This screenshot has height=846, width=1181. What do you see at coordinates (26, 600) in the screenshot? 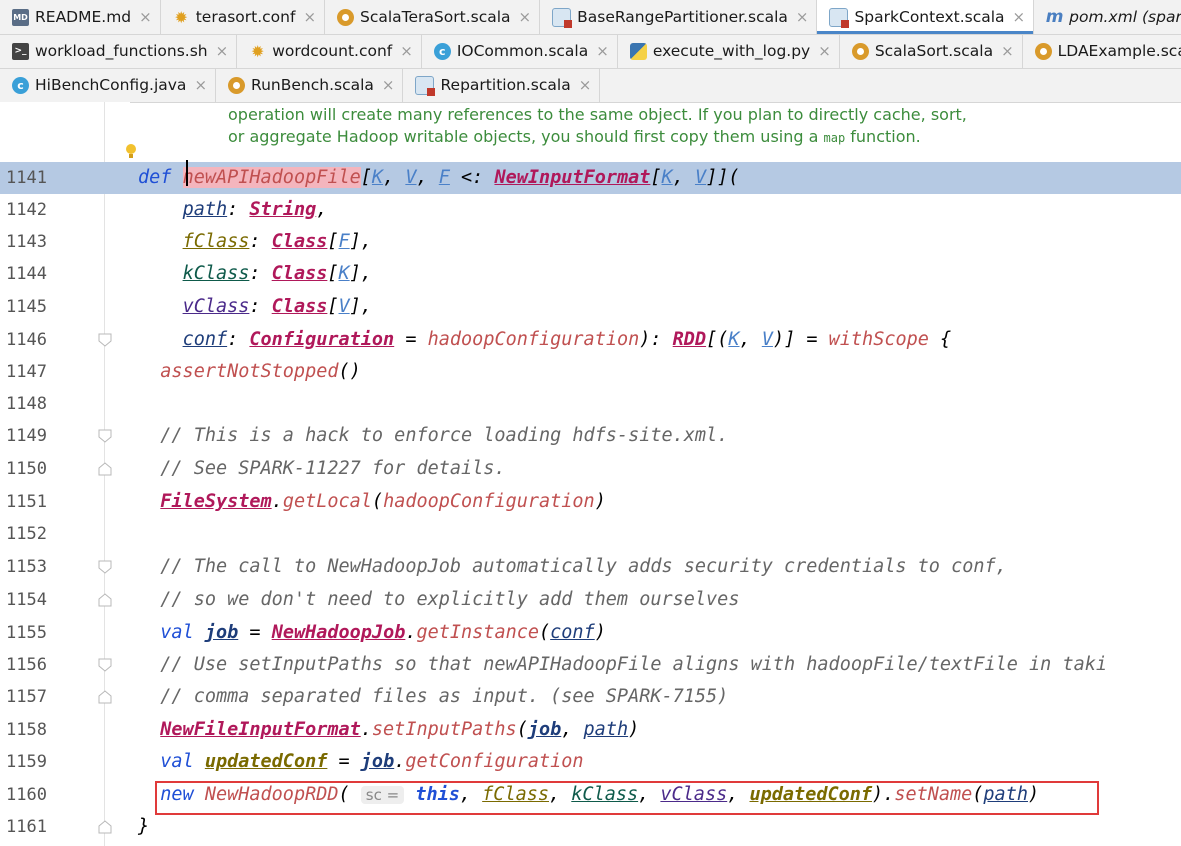
I see `line-number: 1154` at bounding box center [26, 600].